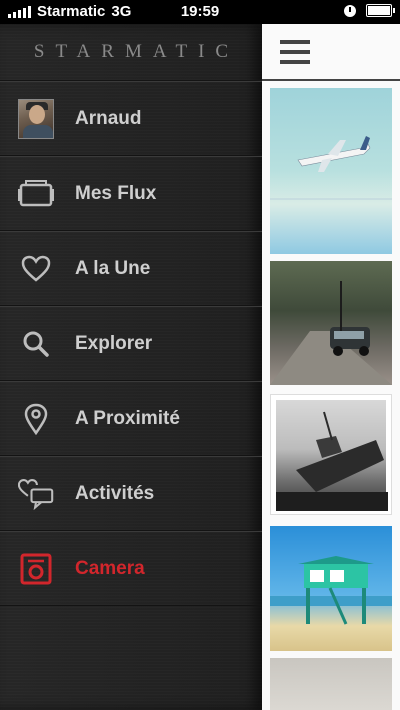 This screenshot has width=400, height=710. I want to click on heart-icon, so click(36, 269).